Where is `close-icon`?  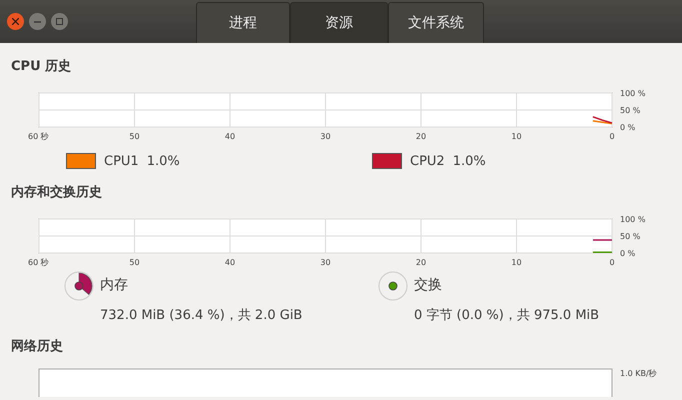 close-icon is located at coordinates (15, 21).